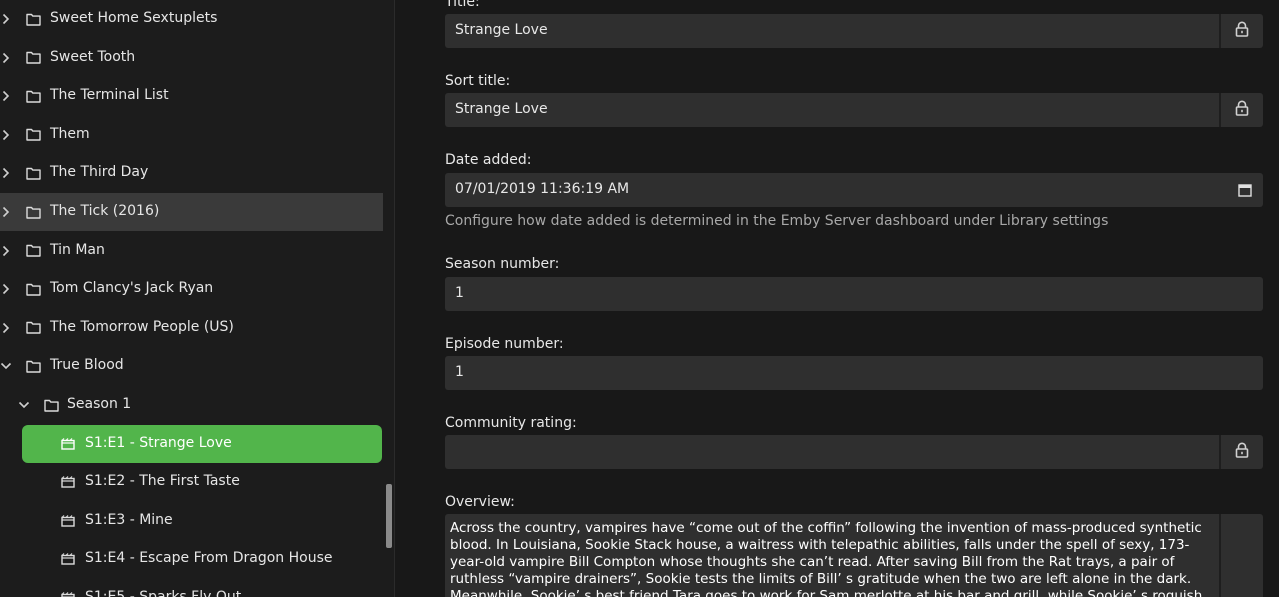 This screenshot has width=1279, height=597. What do you see at coordinates (162, 481) in the screenshot?
I see `episode-label: S1:E2 - The First Taste` at bounding box center [162, 481].